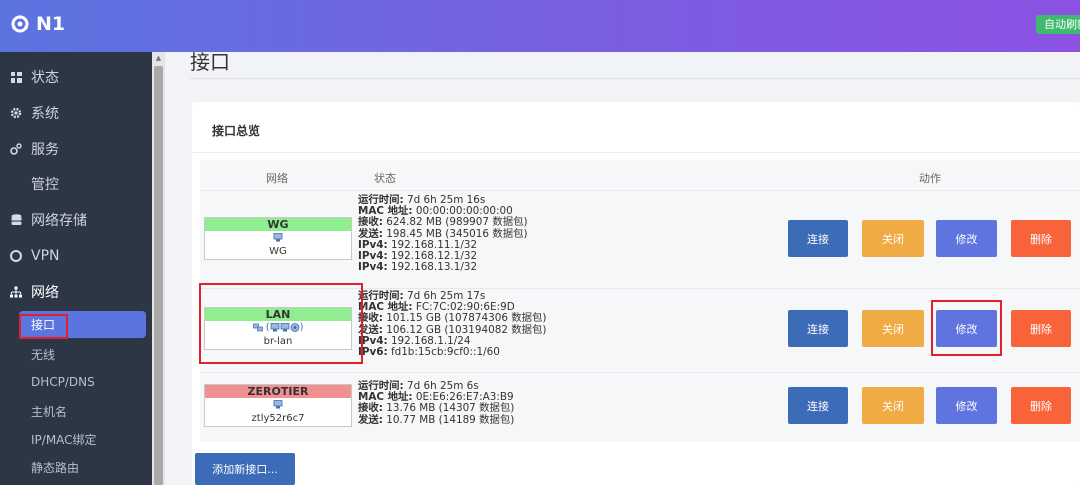  I want to click on connect-button-zerotier: 连接, so click(818, 405).